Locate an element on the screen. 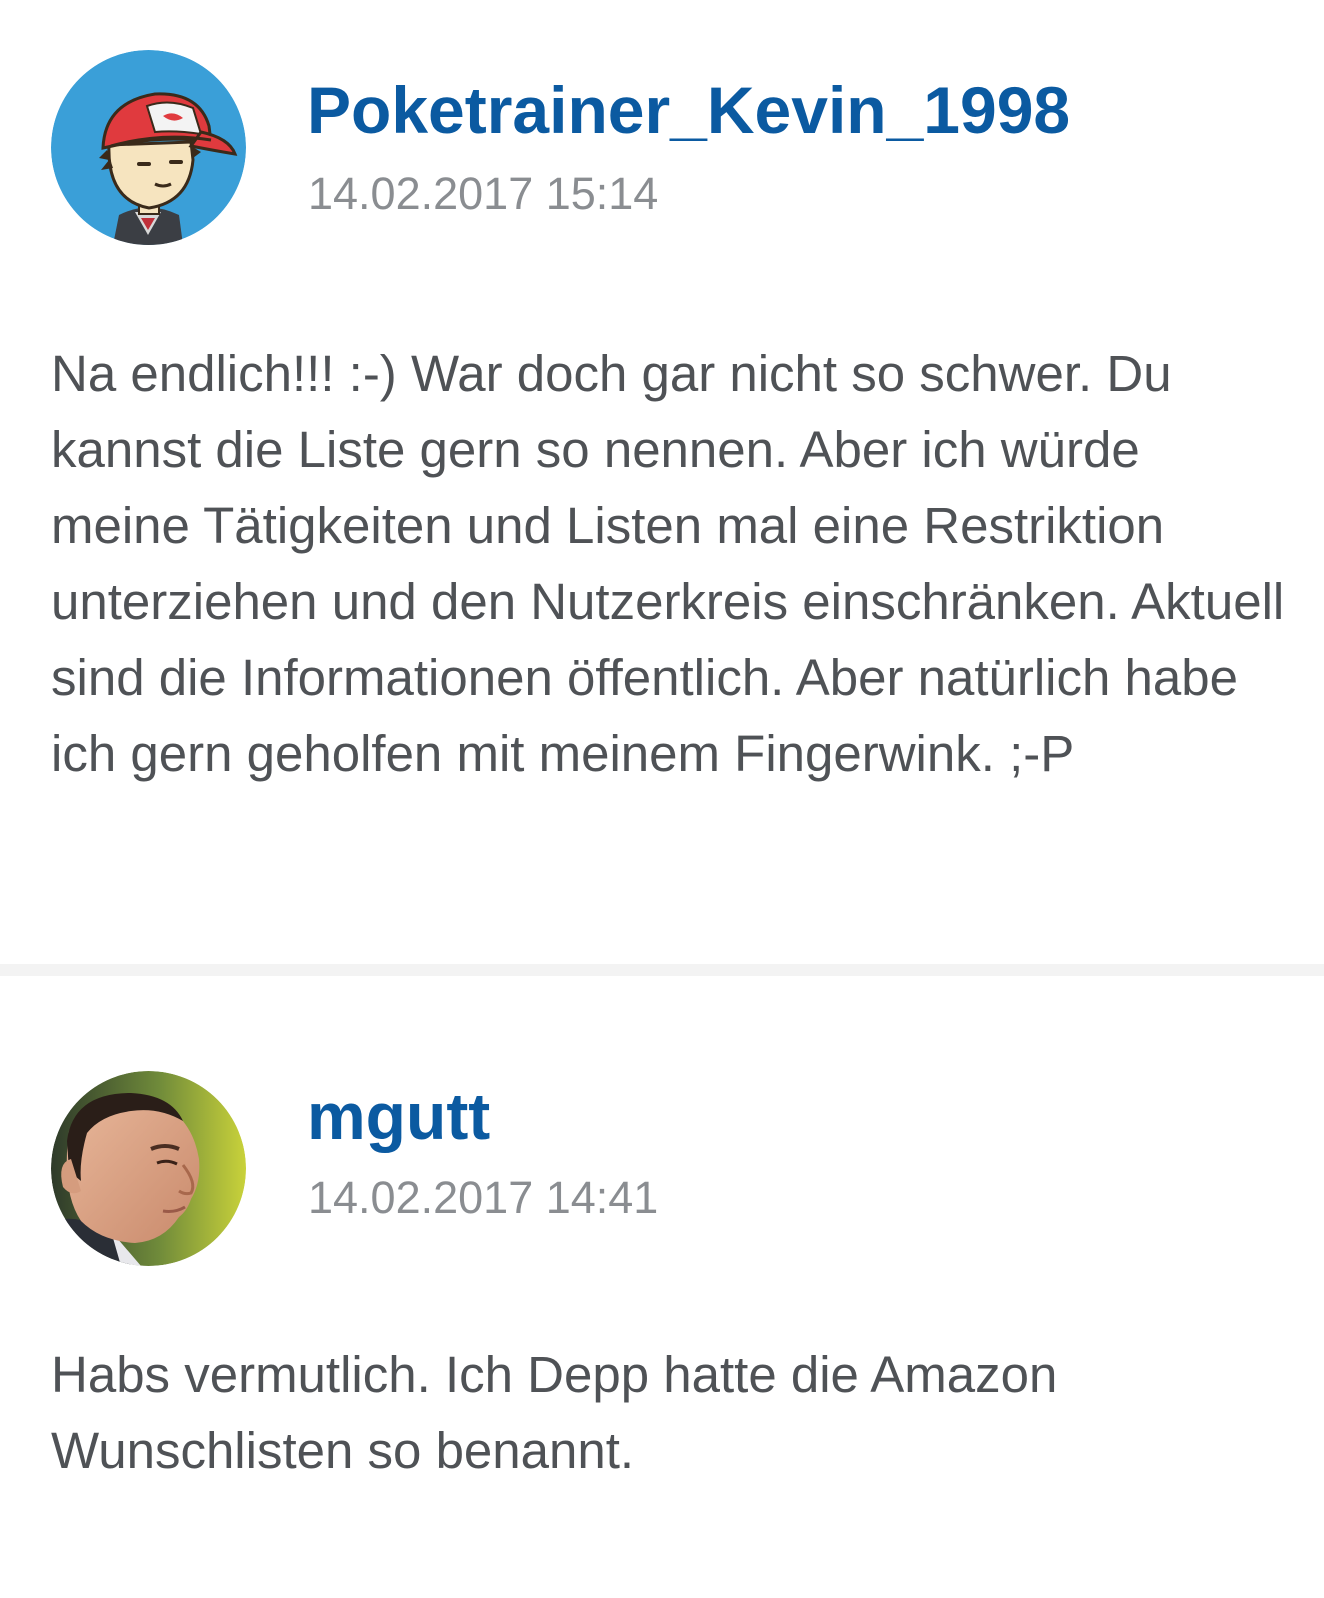 The width and height of the screenshot is (1324, 1598). comment-divider is located at coordinates (662, 970).